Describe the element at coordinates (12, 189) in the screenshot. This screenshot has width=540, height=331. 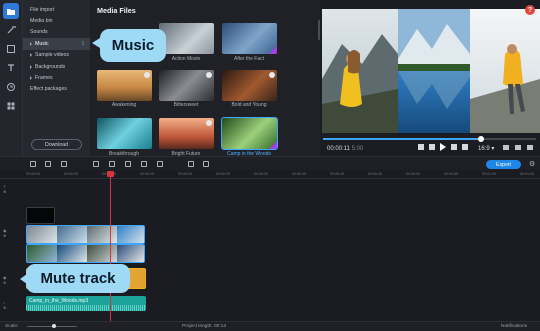
I see `track-header-text: T ⊕` at that location.